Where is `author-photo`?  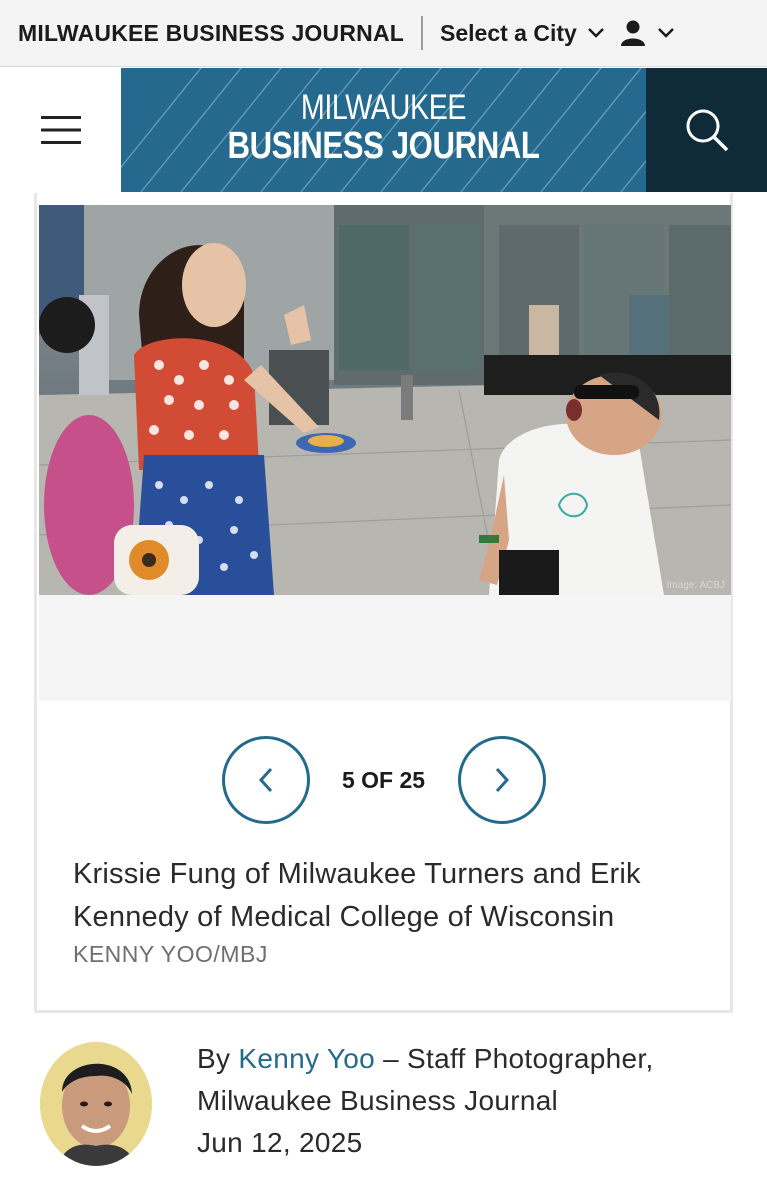
author-photo is located at coordinates (96, 1104).